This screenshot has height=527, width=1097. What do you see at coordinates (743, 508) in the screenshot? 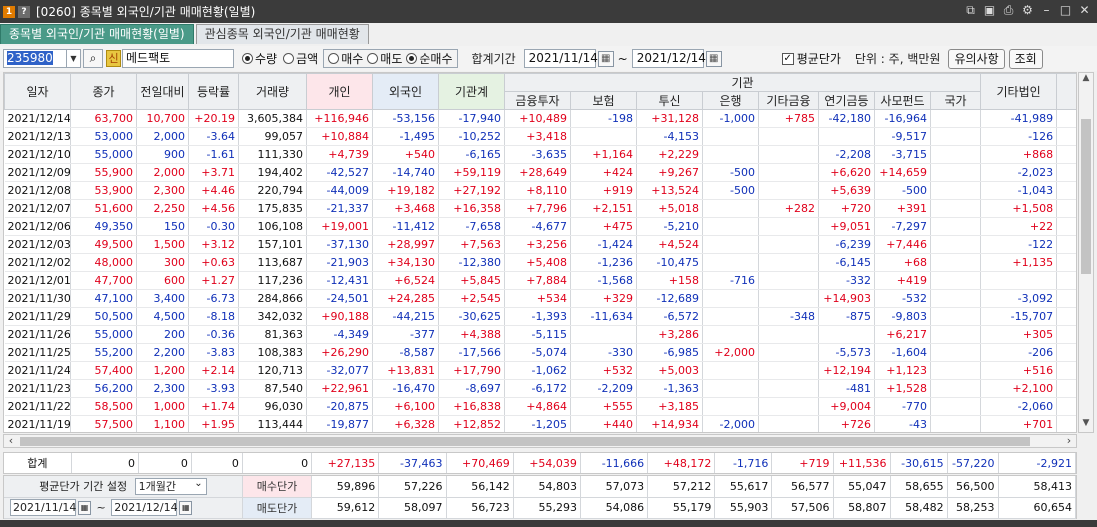
I see `sell-price-cell: 55,903` at bounding box center [743, 508].